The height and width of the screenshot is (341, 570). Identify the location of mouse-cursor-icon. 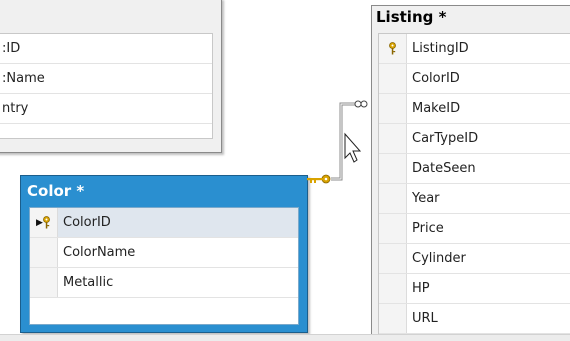
(353, 147).